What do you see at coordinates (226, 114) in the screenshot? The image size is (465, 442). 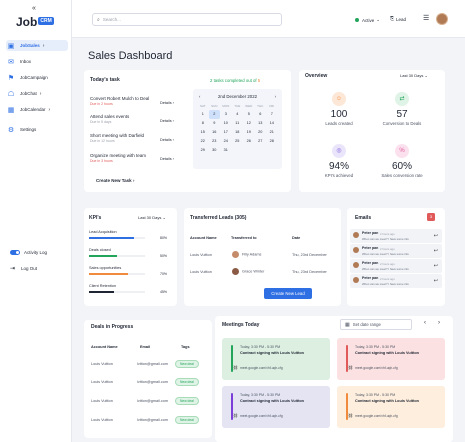 I see `calendar-day: 3` at bounding box center [226, 114].